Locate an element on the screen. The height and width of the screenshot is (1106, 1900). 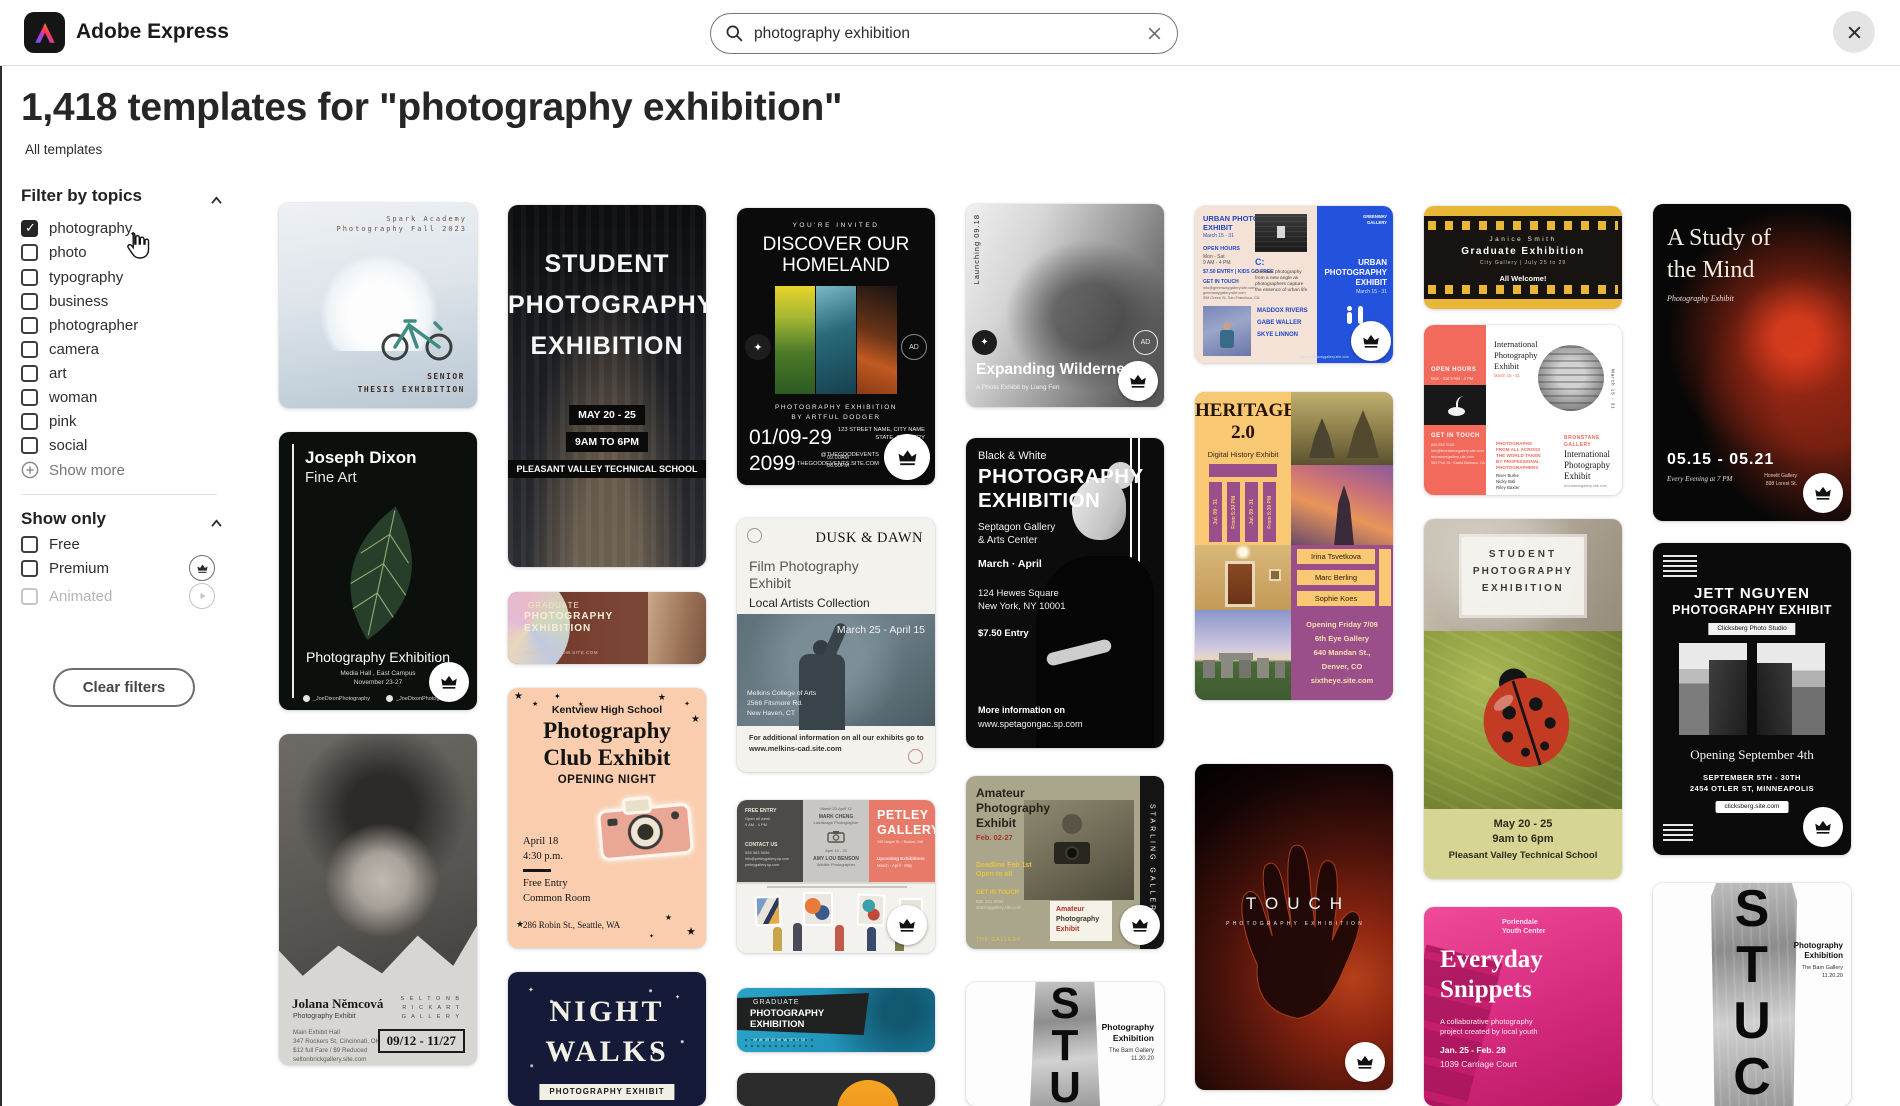
close-button is located at coordinates (1854, 32).